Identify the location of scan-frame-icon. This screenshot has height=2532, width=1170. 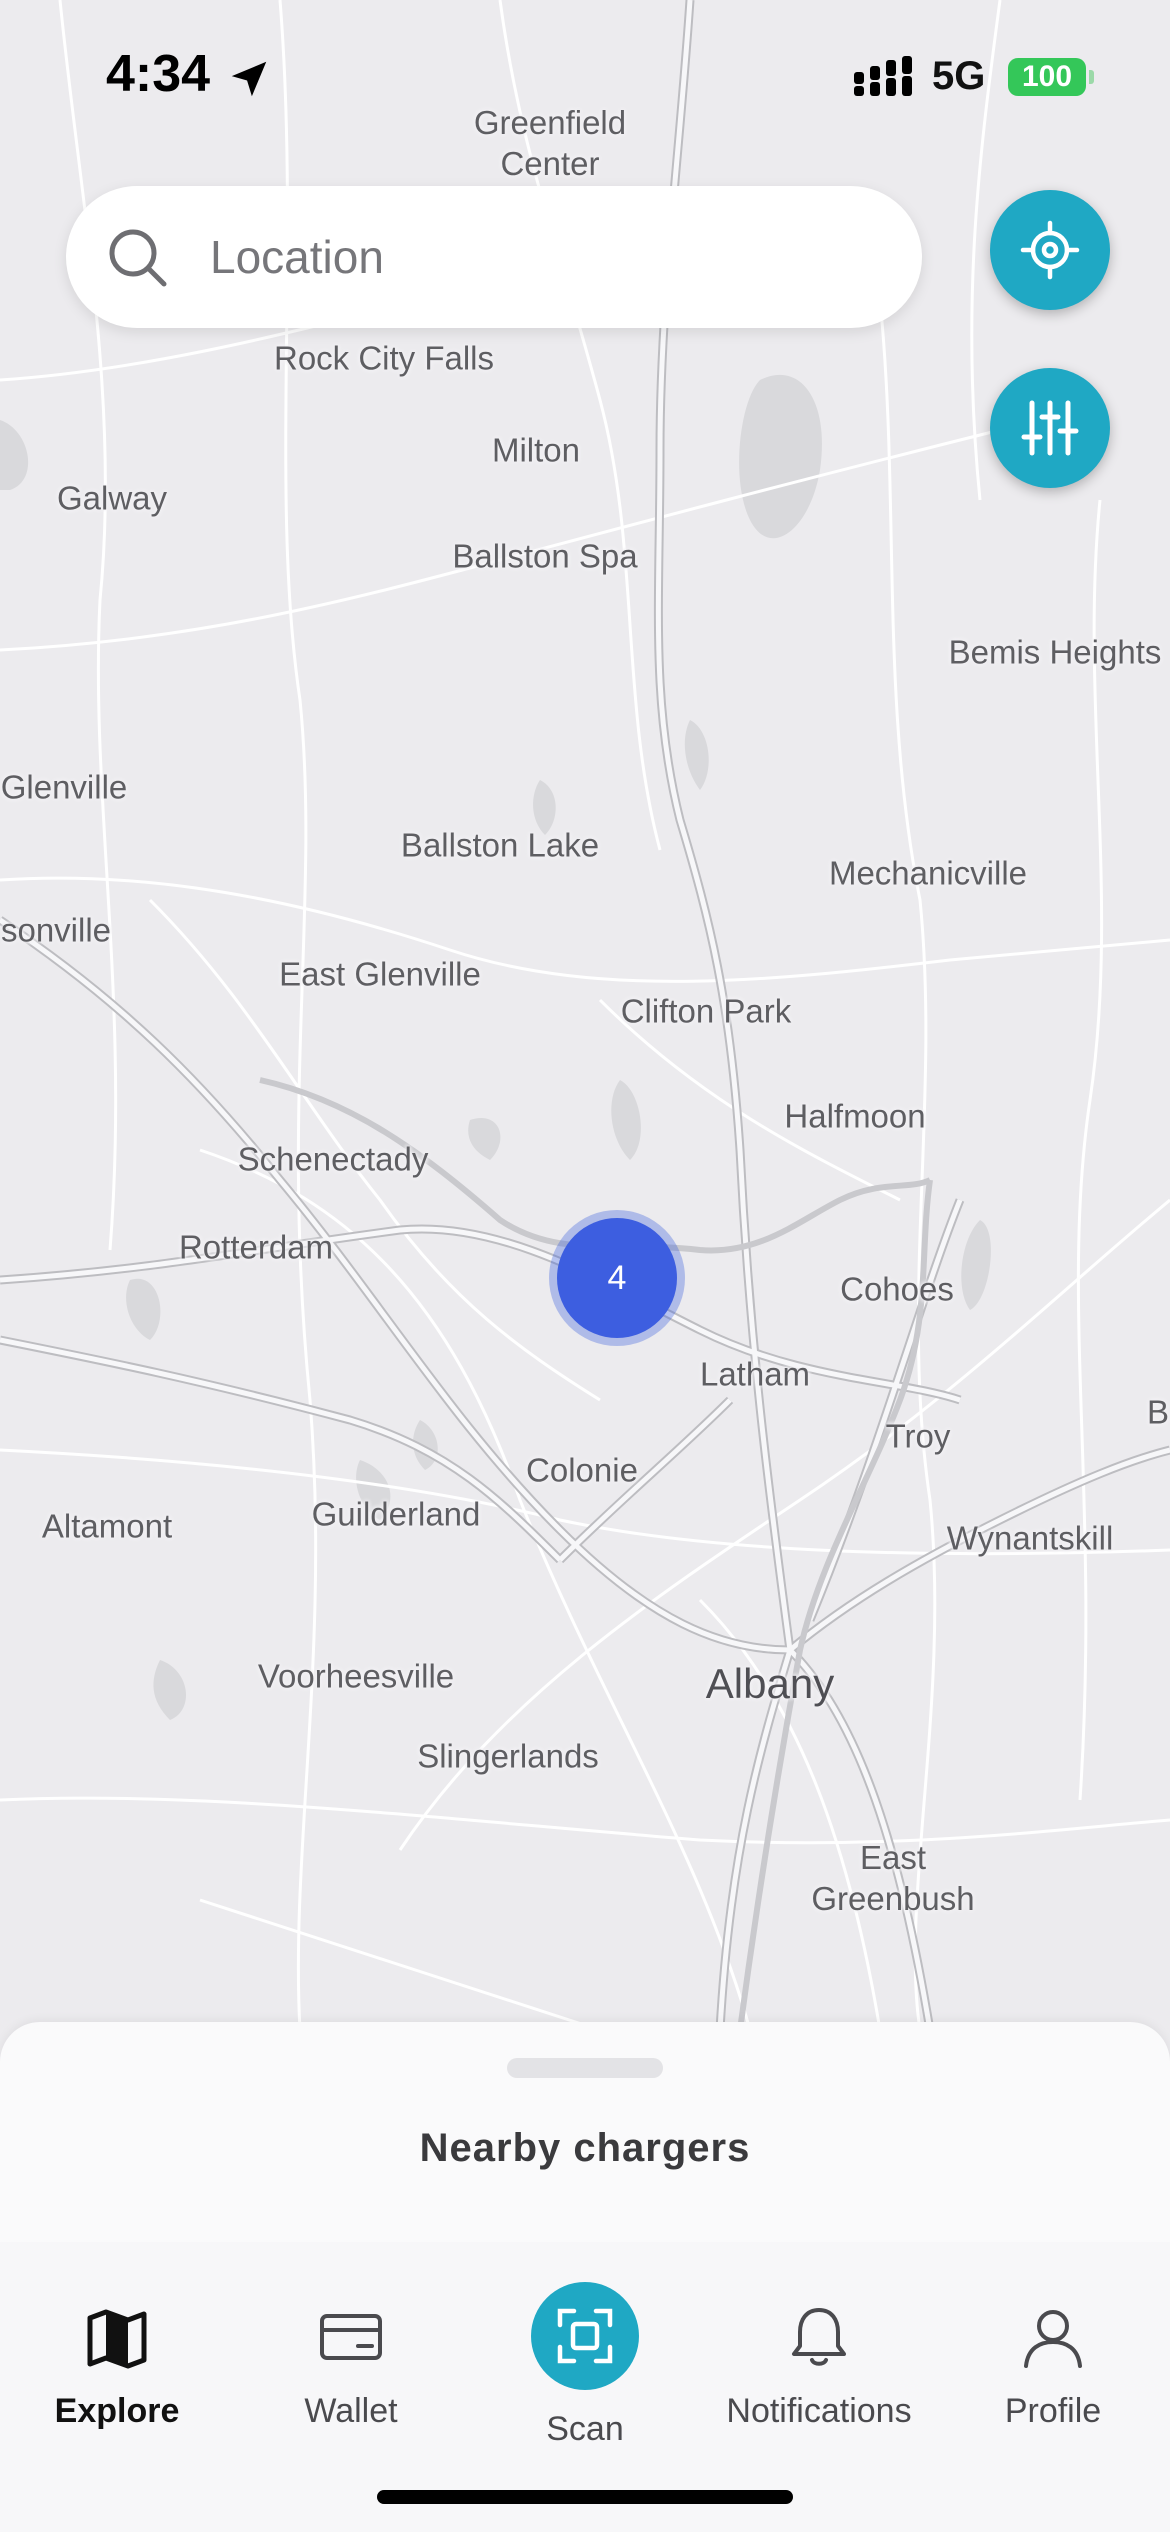
(585, 2336).